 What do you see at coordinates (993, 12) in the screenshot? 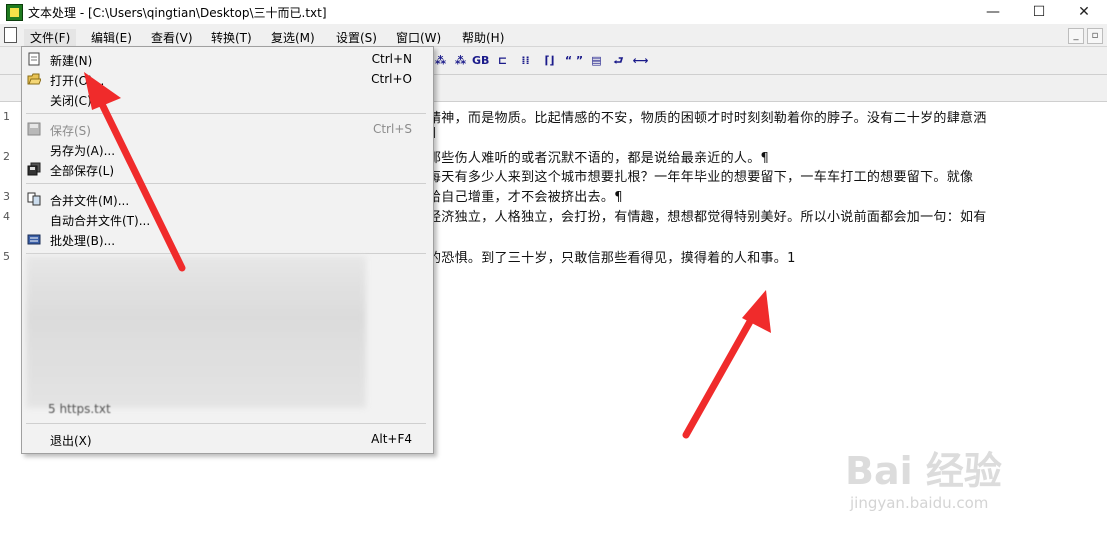
I see `minimize-button: —` at bounding box center [993, 12].